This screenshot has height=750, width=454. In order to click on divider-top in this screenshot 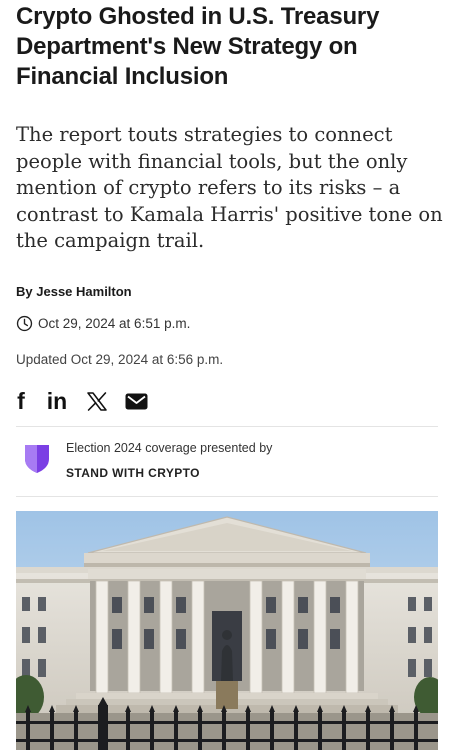, I will do `click(227, 426)`.